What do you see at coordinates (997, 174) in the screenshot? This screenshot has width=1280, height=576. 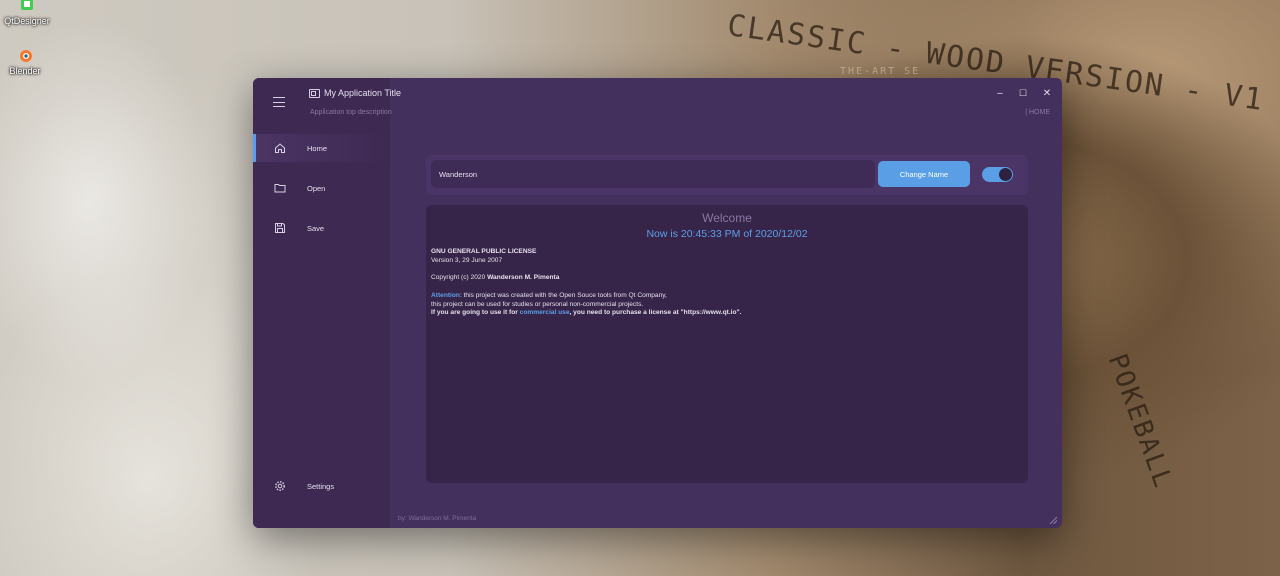 I see `theme-toggle` at bounding box center [997, 174].